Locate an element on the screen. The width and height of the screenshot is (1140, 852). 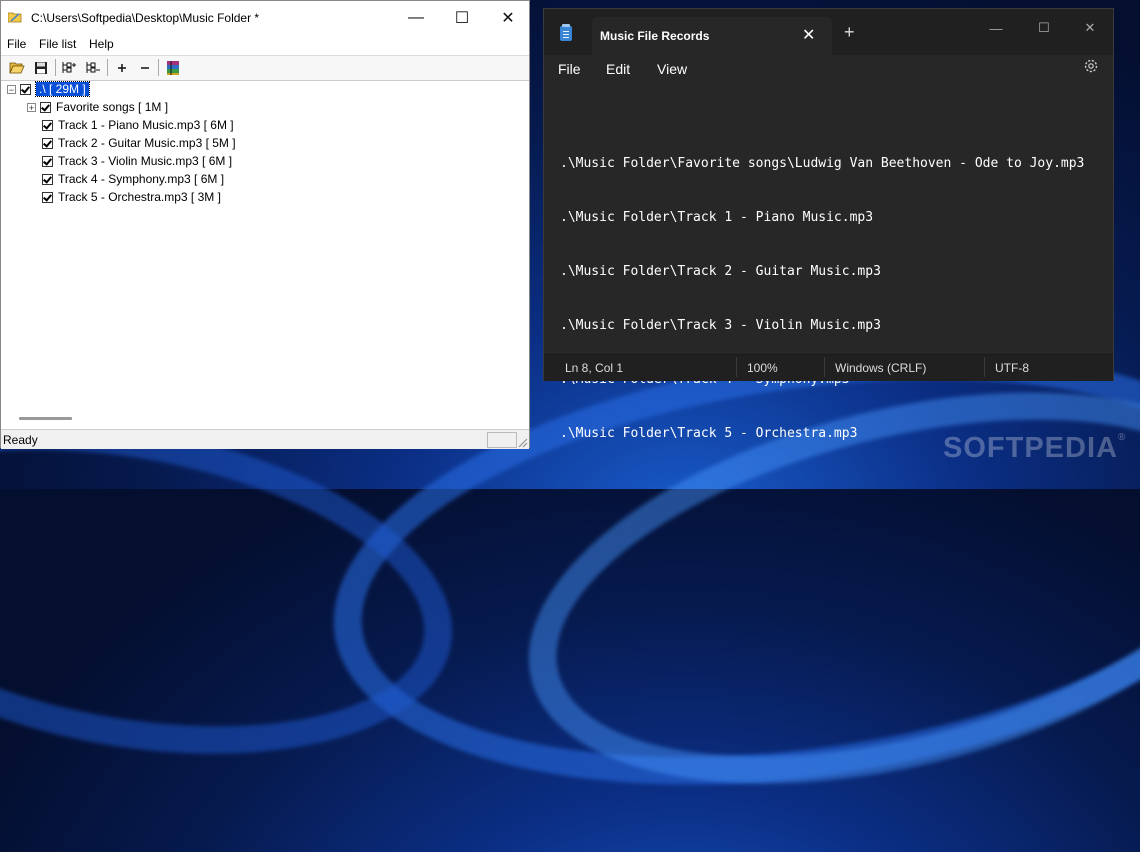
status-bar: Ready is located at coordinates (265, 439).